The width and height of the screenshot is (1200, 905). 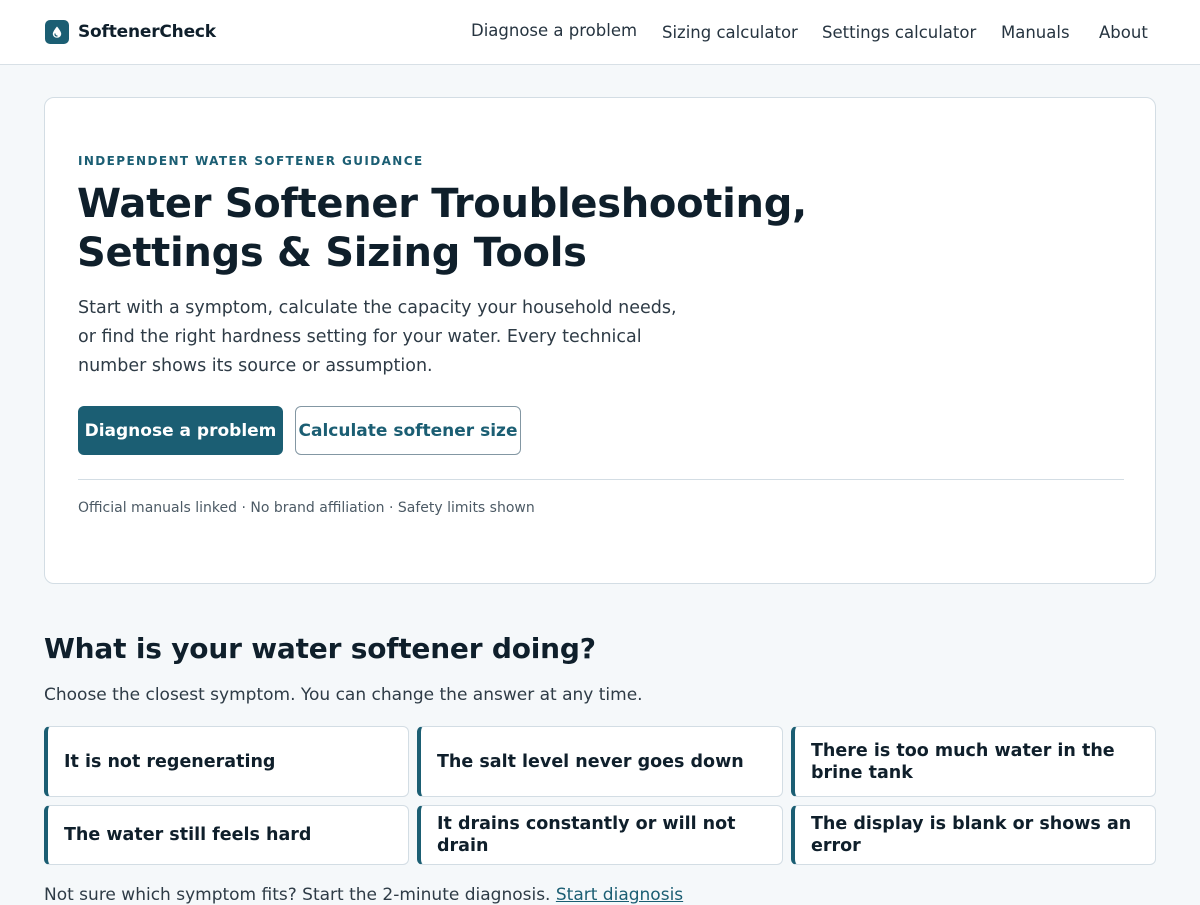 I want to click on nav-link-sizing-calculator: Sizing calculator, so click(x=730, y=32).